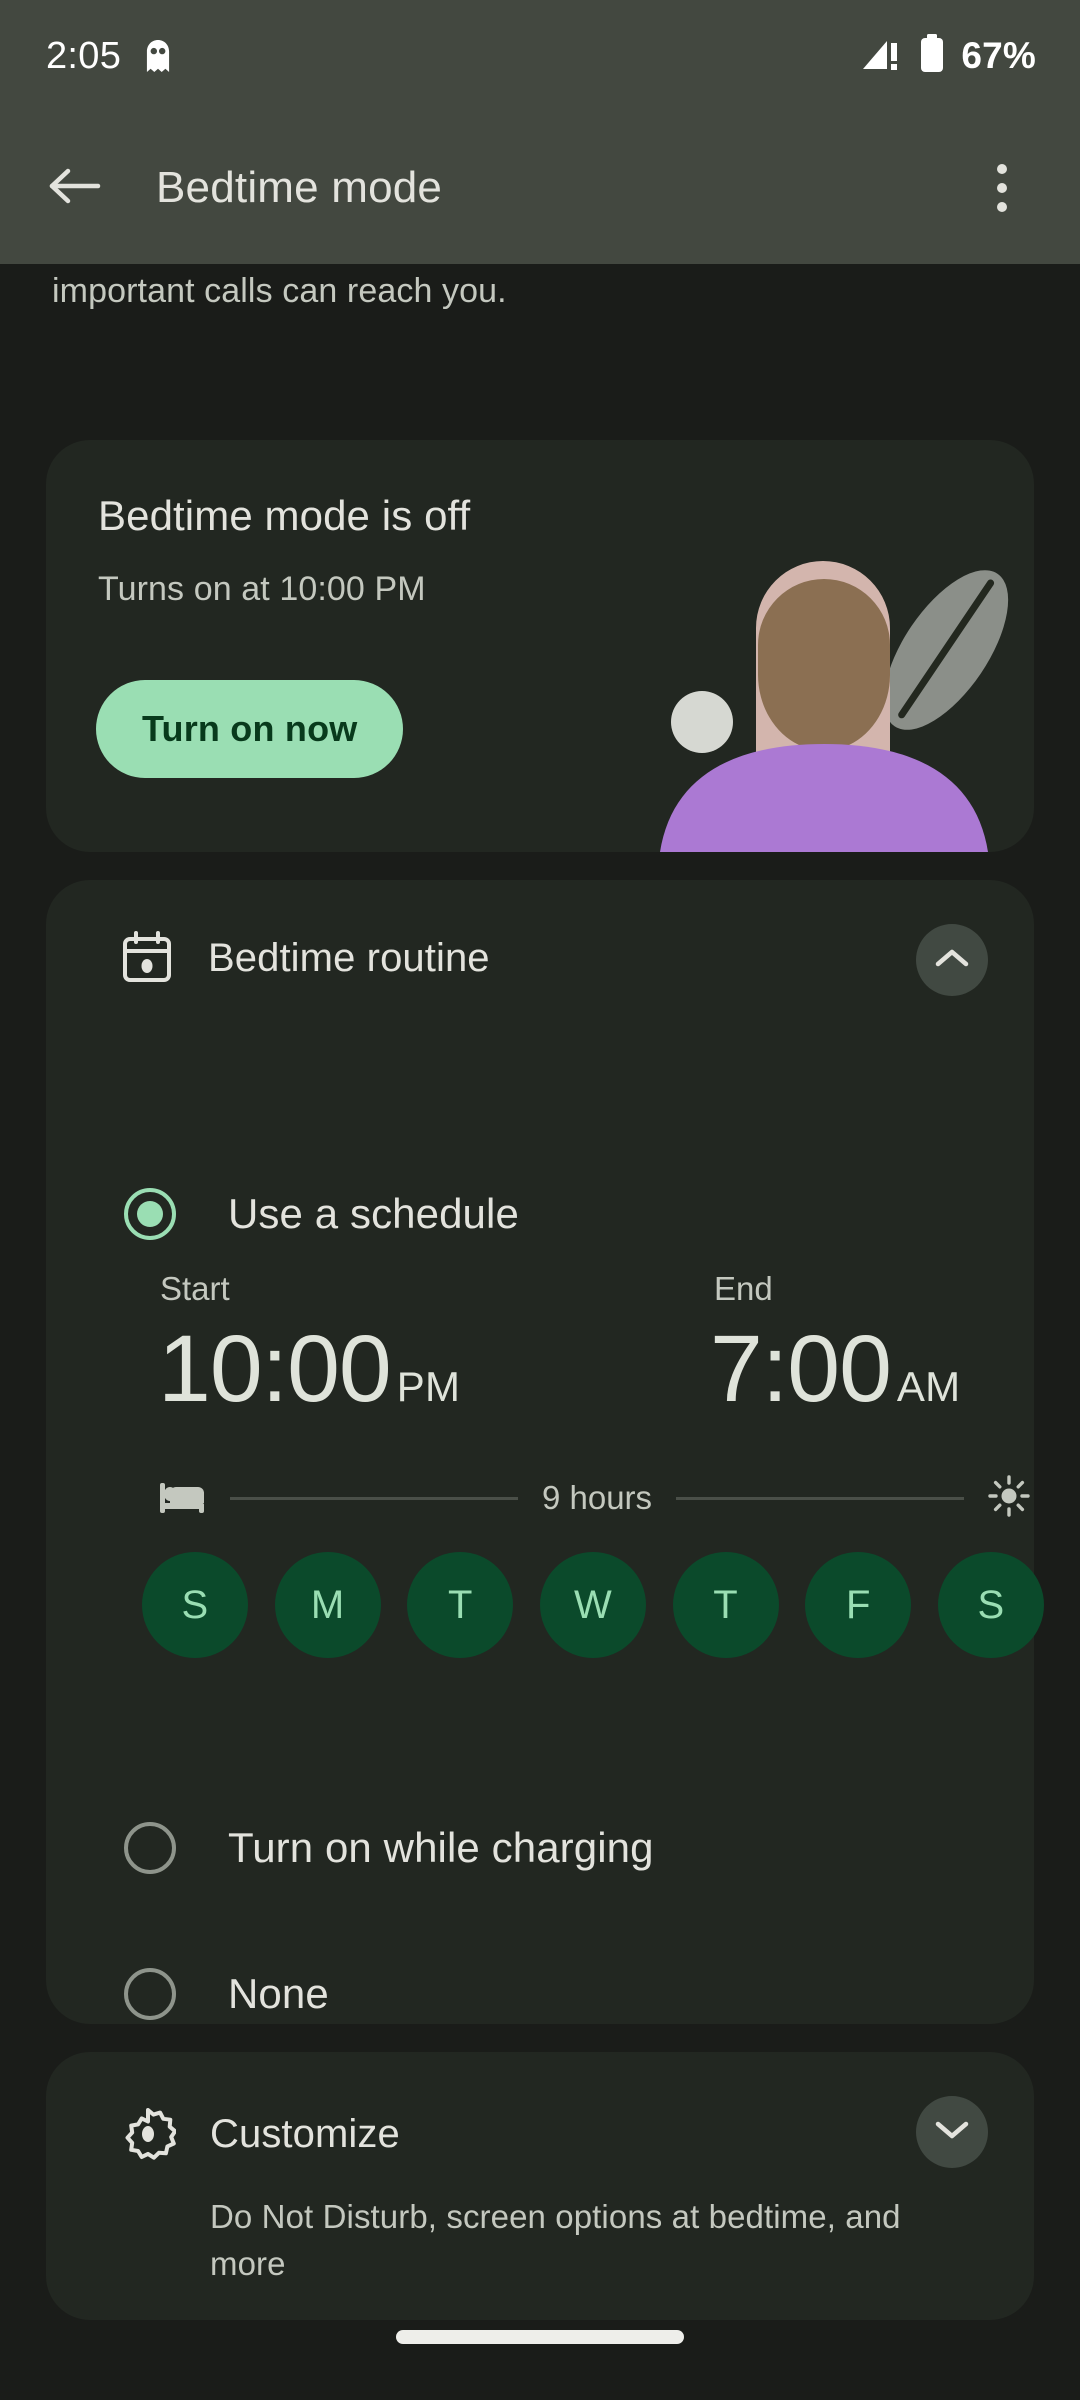  Describe the element at coordinates (305, 2134) in the screenshot. I see `customize-title: Customize` at that location.